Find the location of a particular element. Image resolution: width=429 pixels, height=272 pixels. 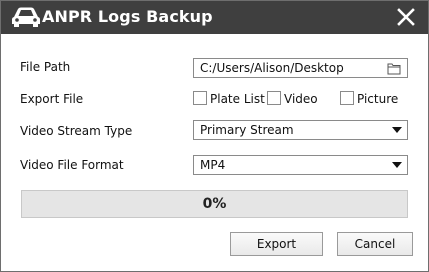

plate-list-label: Plate List is located at coordinates (237, 99).